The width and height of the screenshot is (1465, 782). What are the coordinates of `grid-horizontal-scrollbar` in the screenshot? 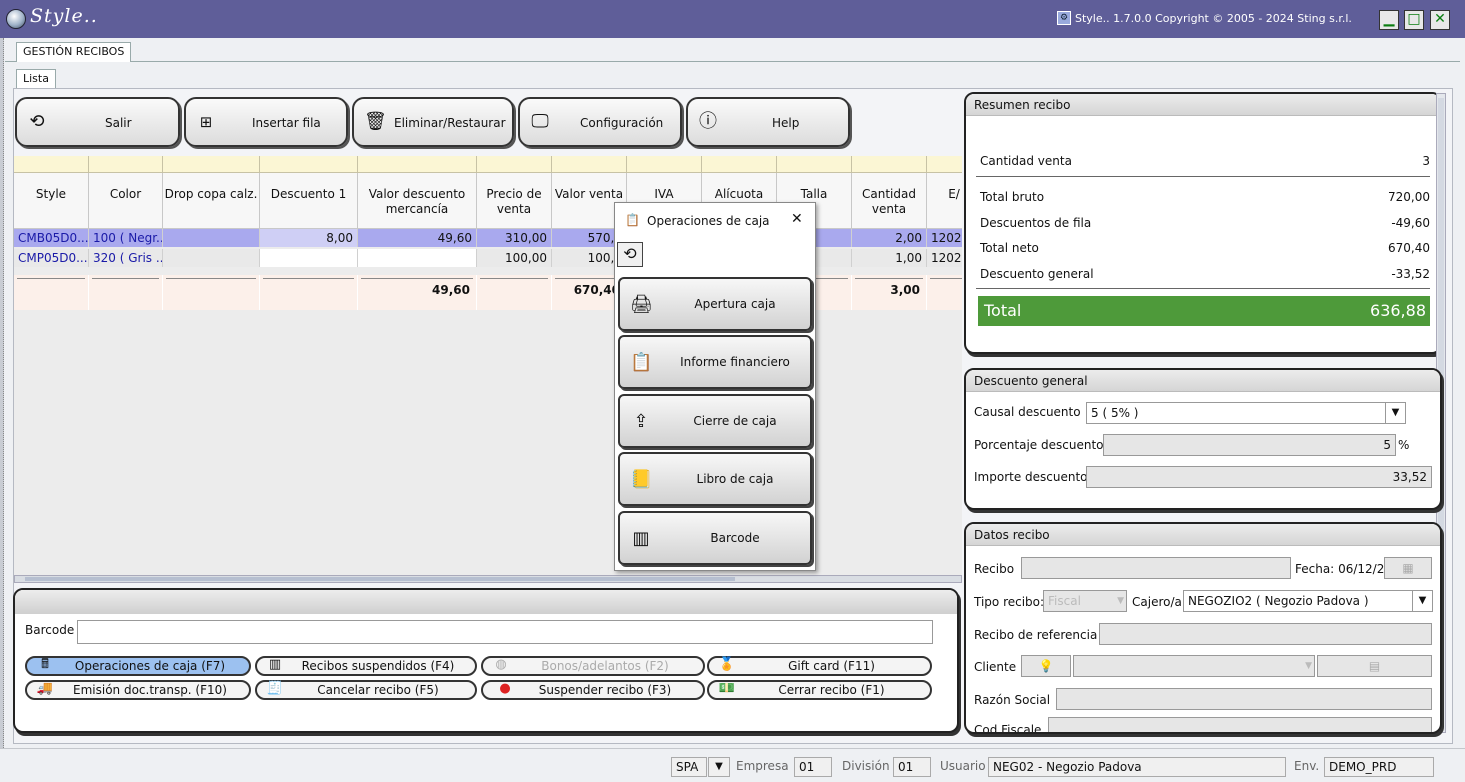 It's located at (488, 579).